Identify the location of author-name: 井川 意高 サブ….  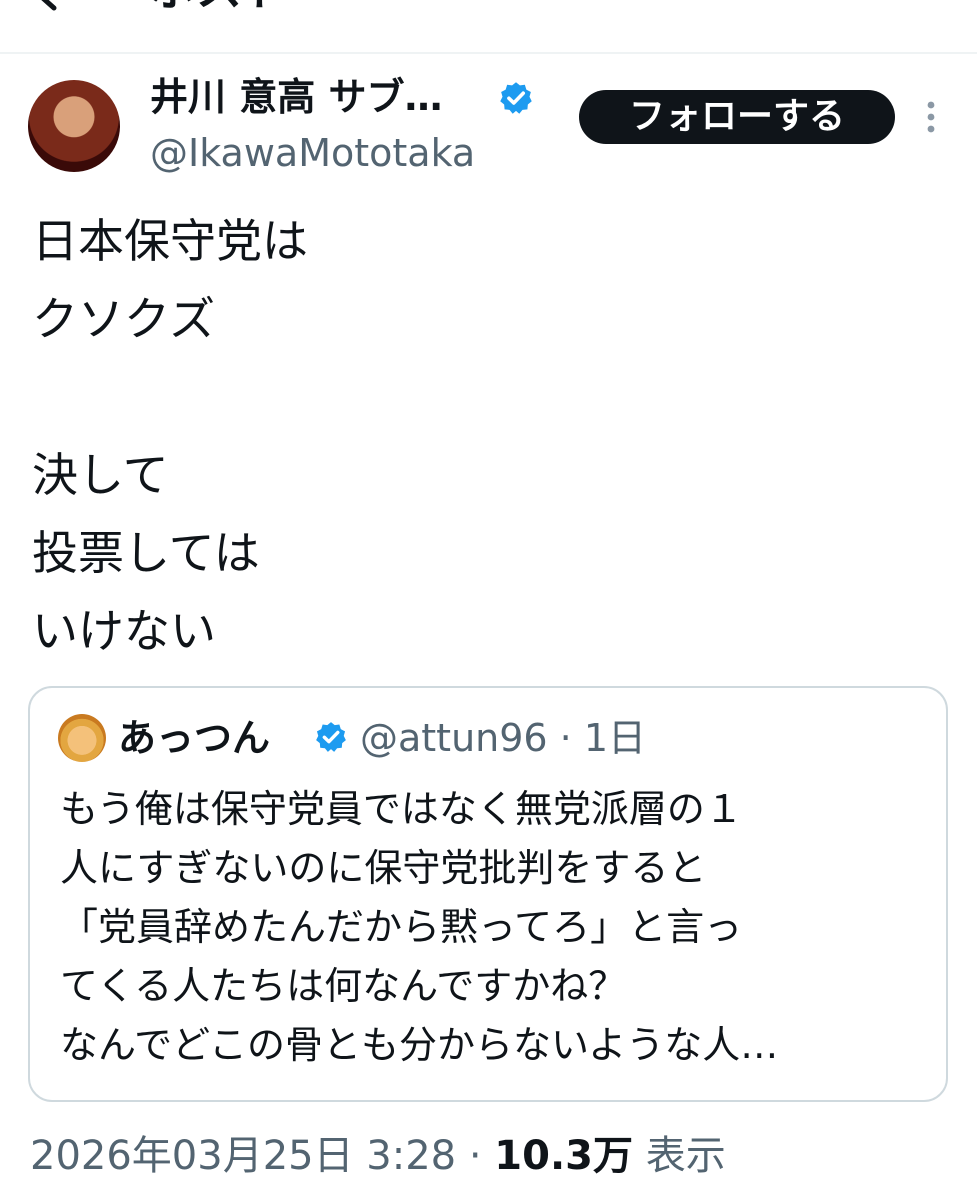
(296, 97).